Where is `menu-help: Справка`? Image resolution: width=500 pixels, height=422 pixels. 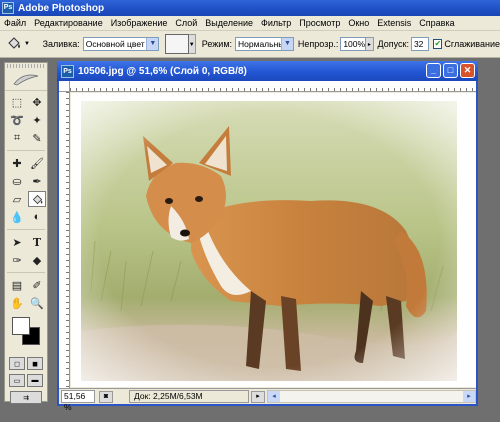 menu-help: Справка is located at coordinates (436, 23).